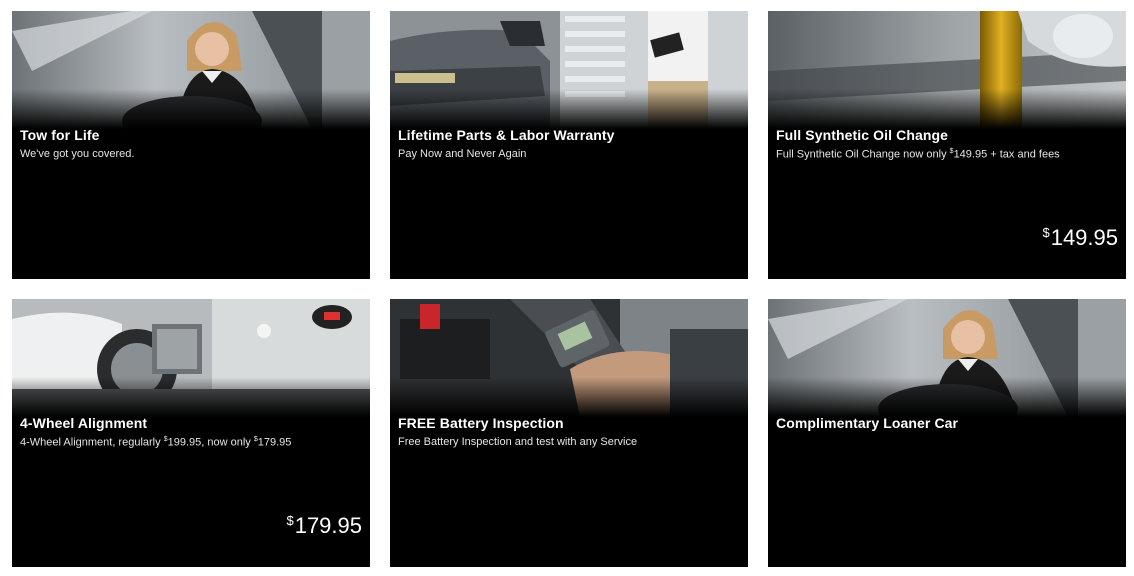  I want to click on offer-title: FREE Battery Inspection, so click(481, 423).